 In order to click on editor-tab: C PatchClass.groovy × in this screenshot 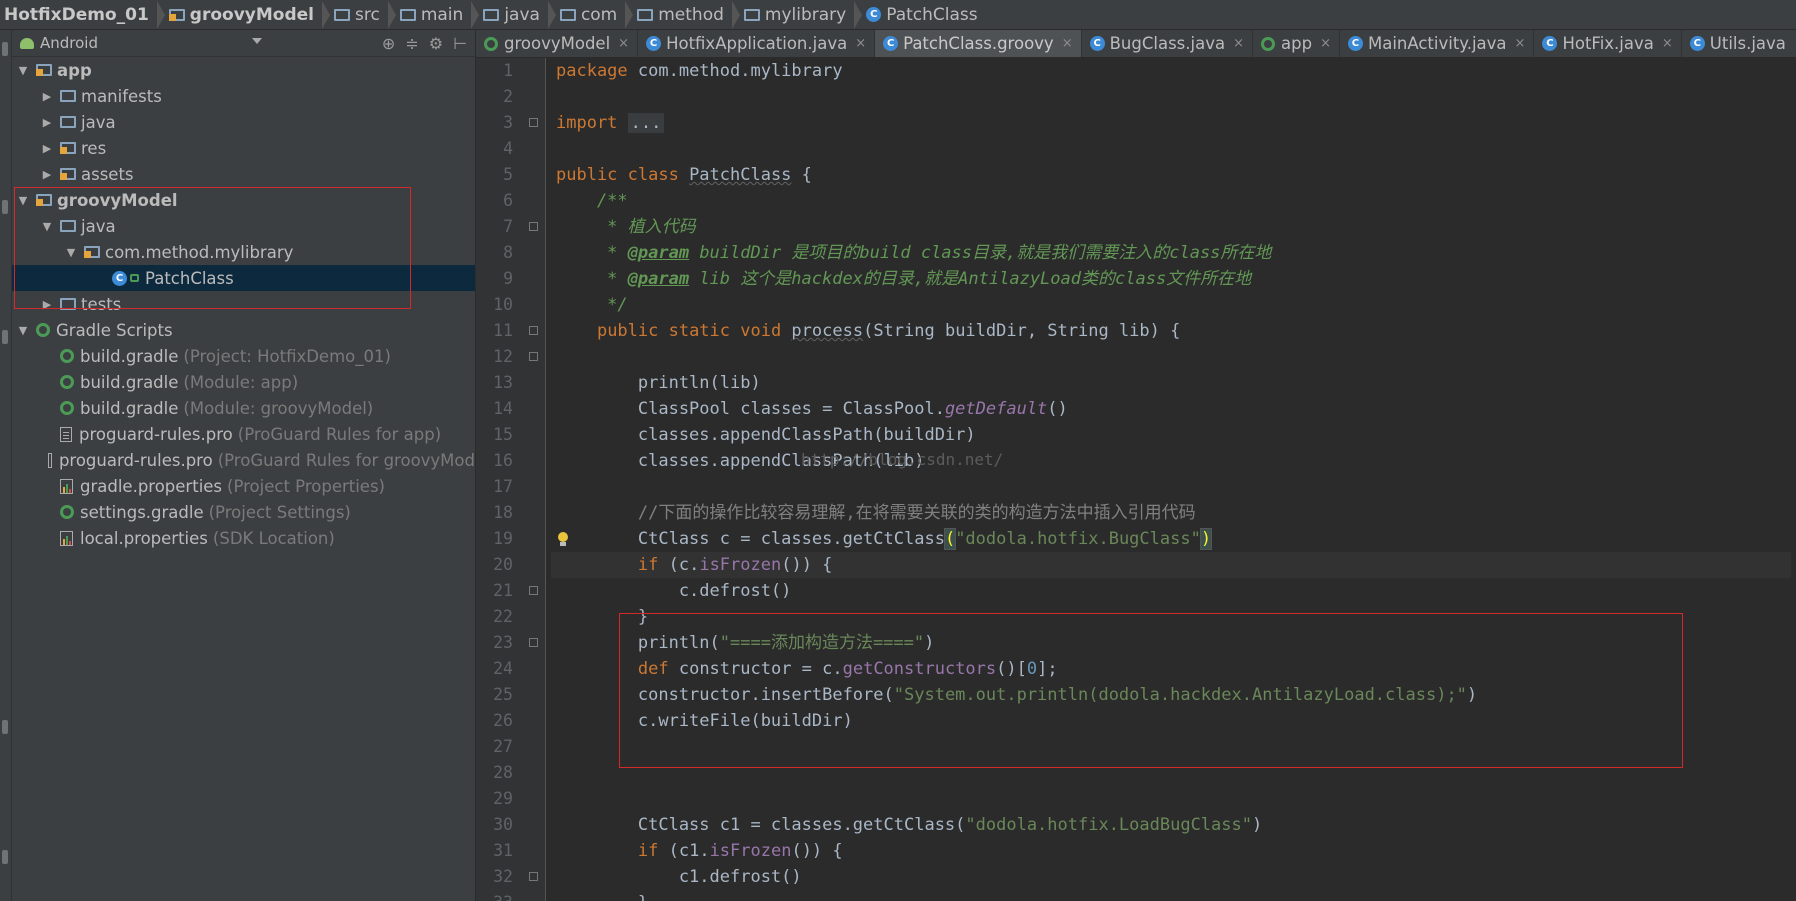, I will do `click(978, 43)`.